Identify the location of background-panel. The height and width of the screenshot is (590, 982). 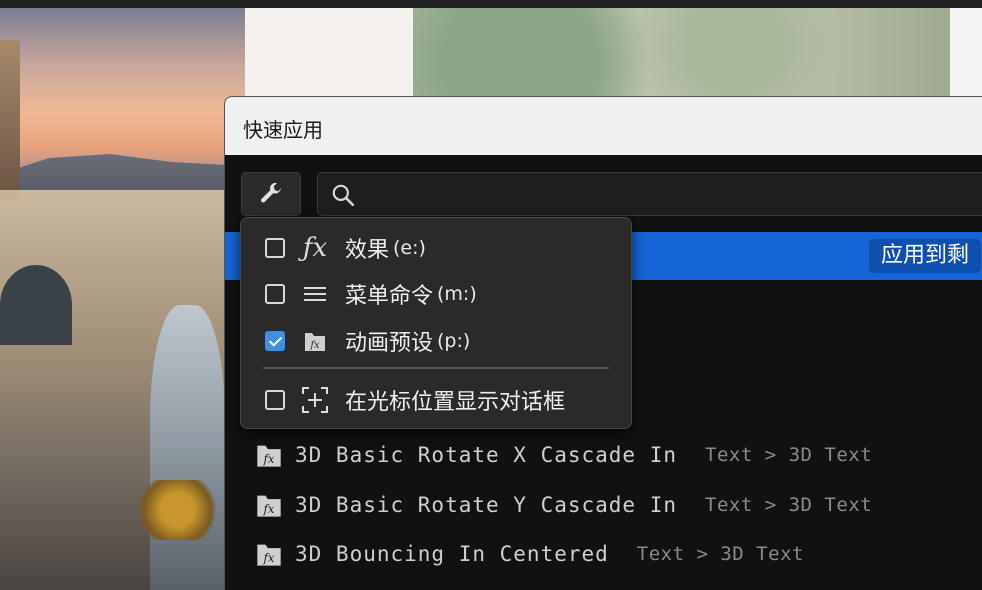
(329, 54).